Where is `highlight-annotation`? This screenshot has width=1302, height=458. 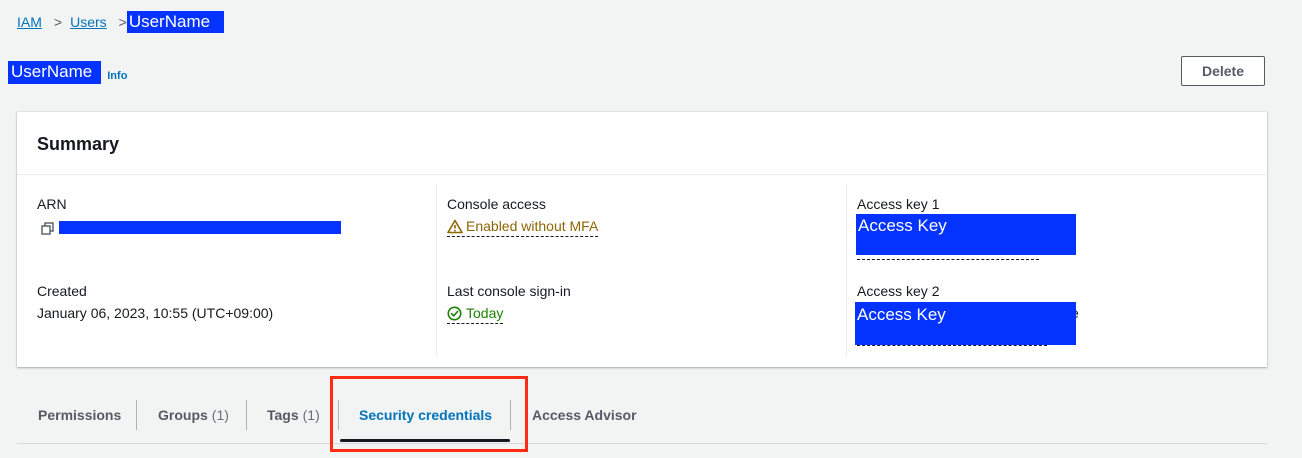
highlight-annotation is located at coordinates (429, 414).